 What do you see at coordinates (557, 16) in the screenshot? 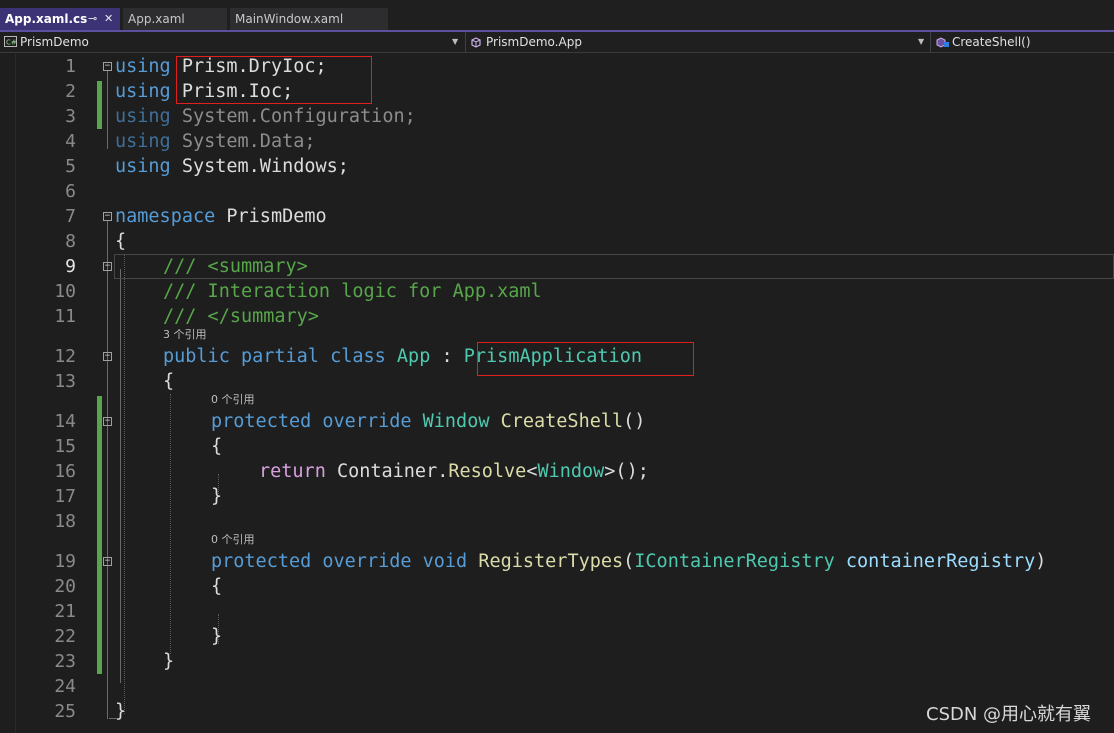
I see `document-tab-strip: App.xaml.cs ⊸ ✕ App.xaml MainWindow.xaml` at bounding box center [557, 16].